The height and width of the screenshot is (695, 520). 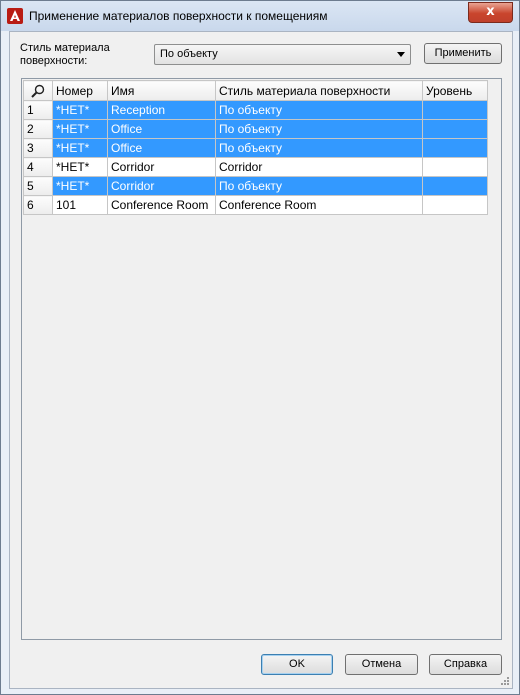 What do you see at coordinates (319, 205) in the screenshot?
I see `cell-surface-style: Conference Room` at bounding box center [319, 205].